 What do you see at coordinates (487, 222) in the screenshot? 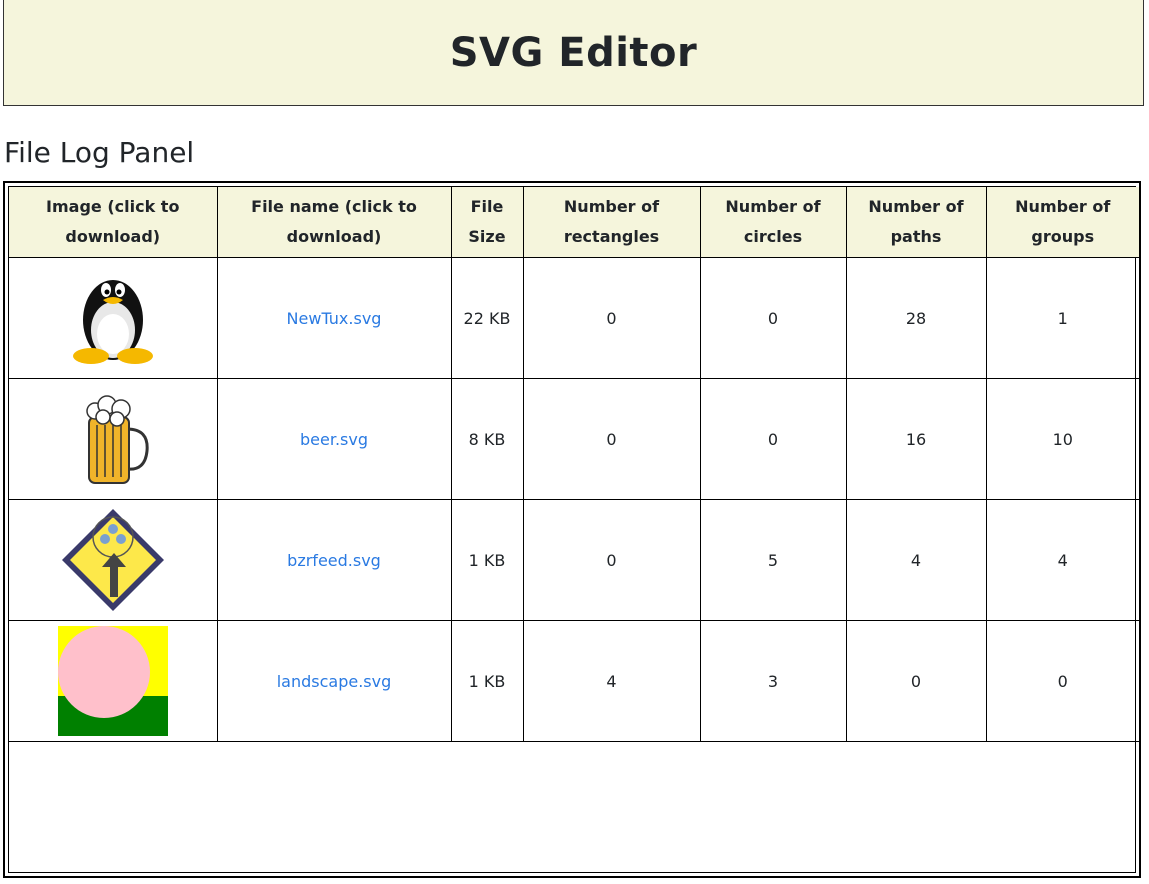
I see `column-header-file-size: File Size` at bounding box center [487, 222].